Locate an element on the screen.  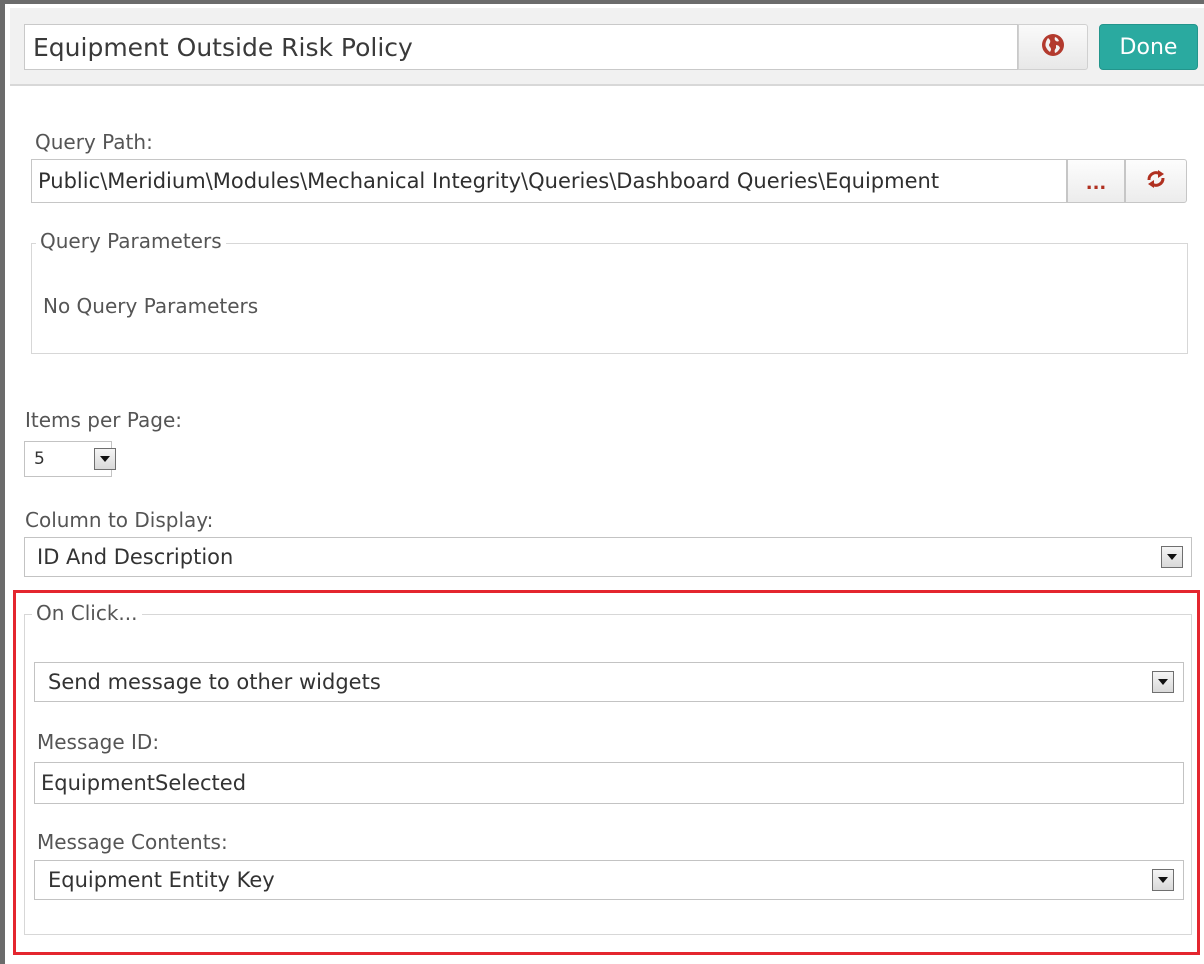
column-to-display-label: Column to Display: is located at coordinates (119, 520).